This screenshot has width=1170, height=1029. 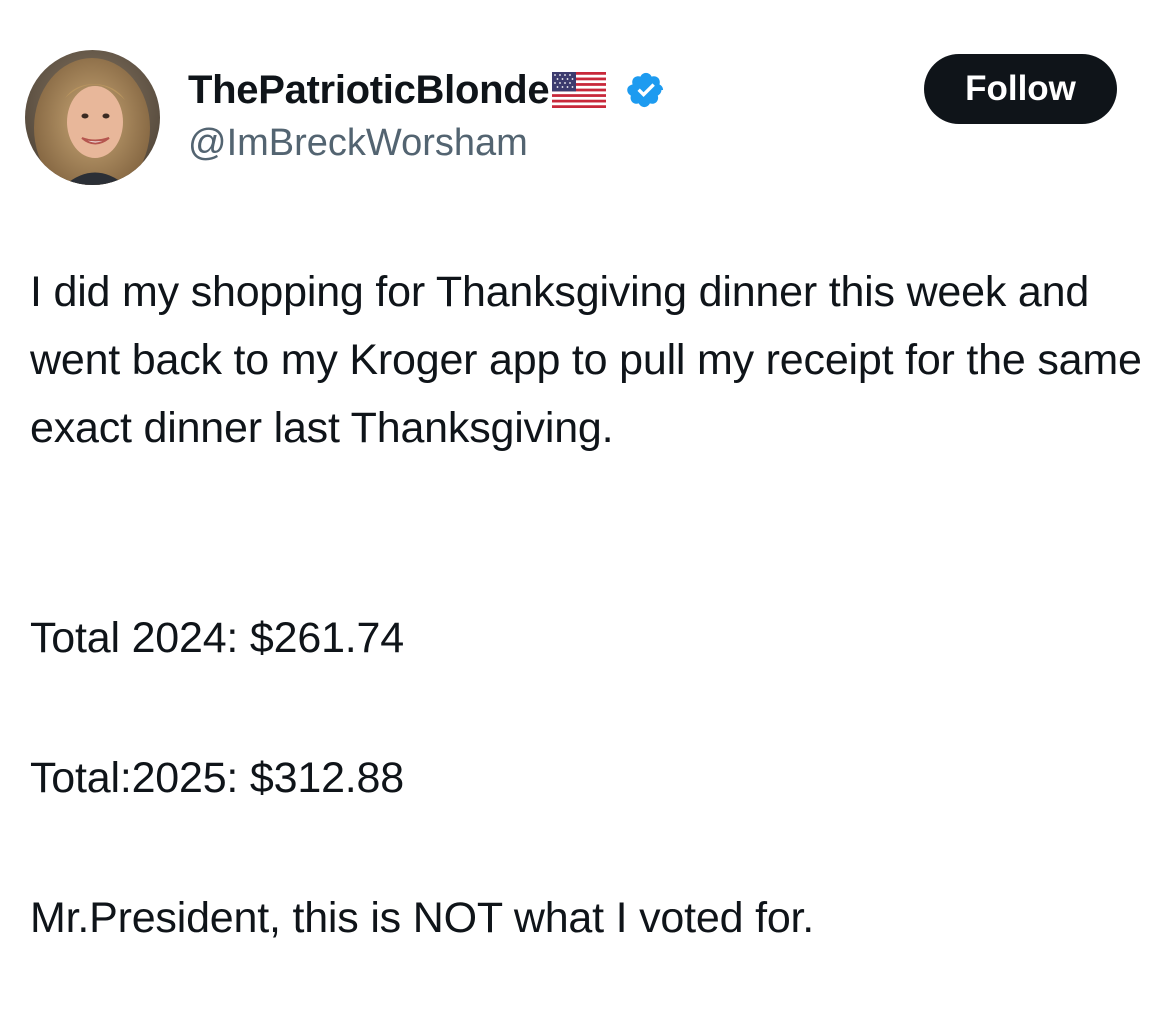 I want to click on display-name-row: ThePatrioticBlonde, so click(x=427, y=90).